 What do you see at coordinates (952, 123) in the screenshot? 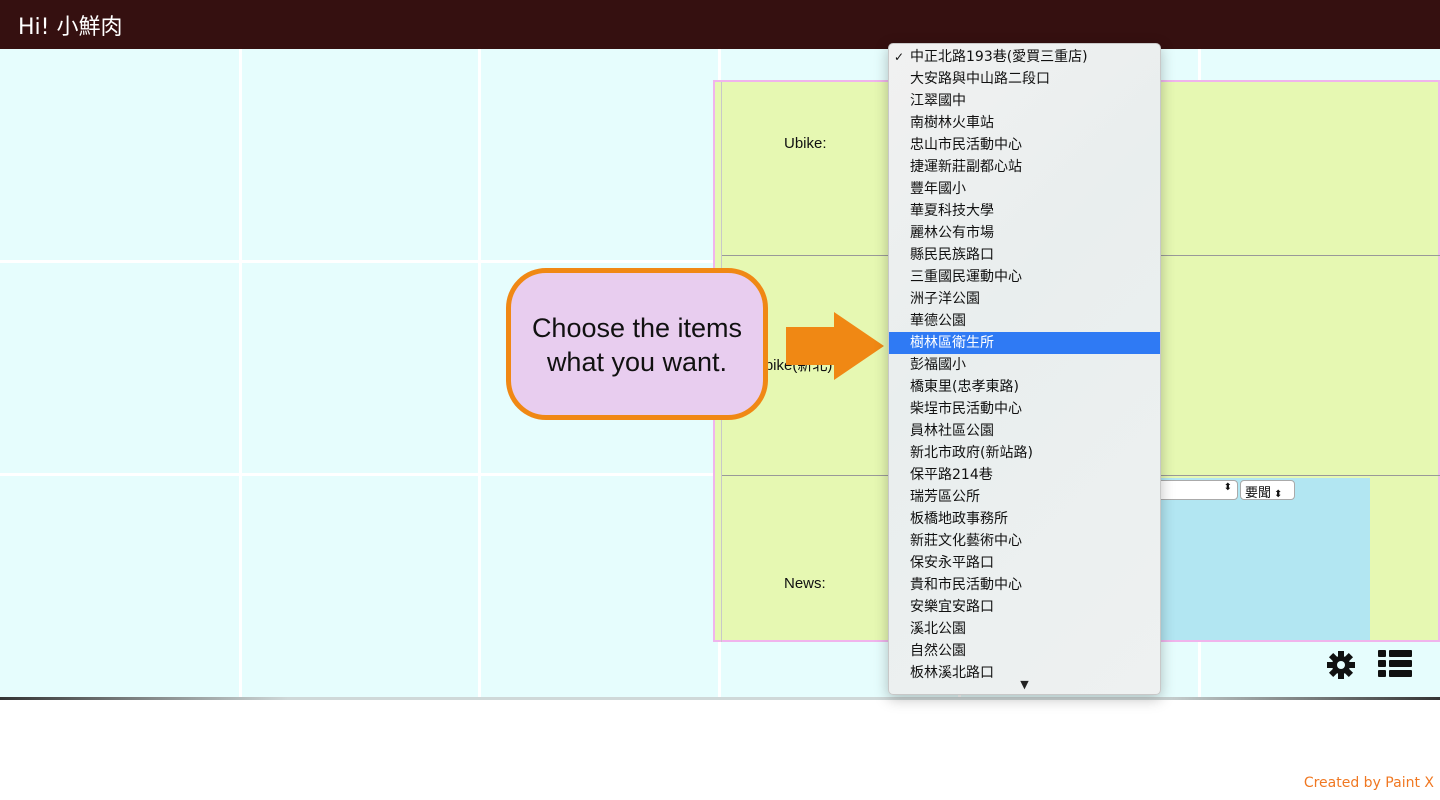
I see `dropdown-option-label: 南樹林火車站` at bounding box center [952, 123].